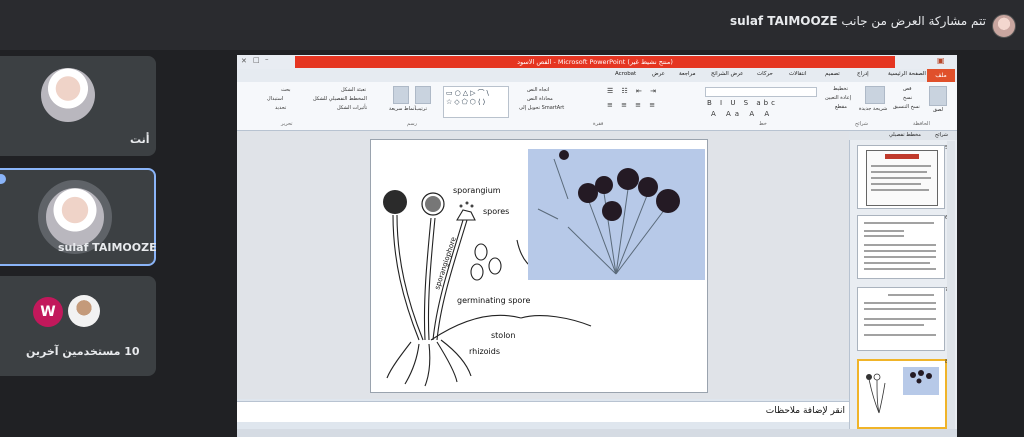 The height and width of the screenshot is (437, 1024). I want to click on others-count-label: 10 مستخدمين آخرين, so click(83, 351).